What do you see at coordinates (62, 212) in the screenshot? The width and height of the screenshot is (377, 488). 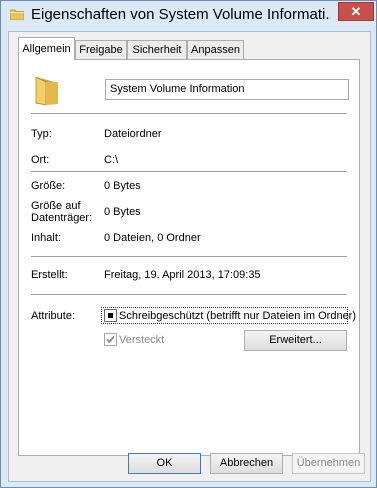 I see `size-on-disk-label: Größe auf Datenträger:` at bounding box center [62, 212].